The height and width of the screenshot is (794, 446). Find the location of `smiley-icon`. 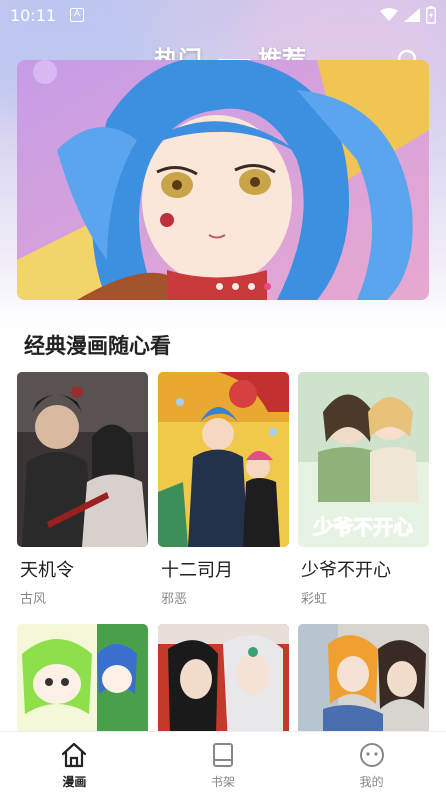

smiley-icon is located at coordinates (371, 755).